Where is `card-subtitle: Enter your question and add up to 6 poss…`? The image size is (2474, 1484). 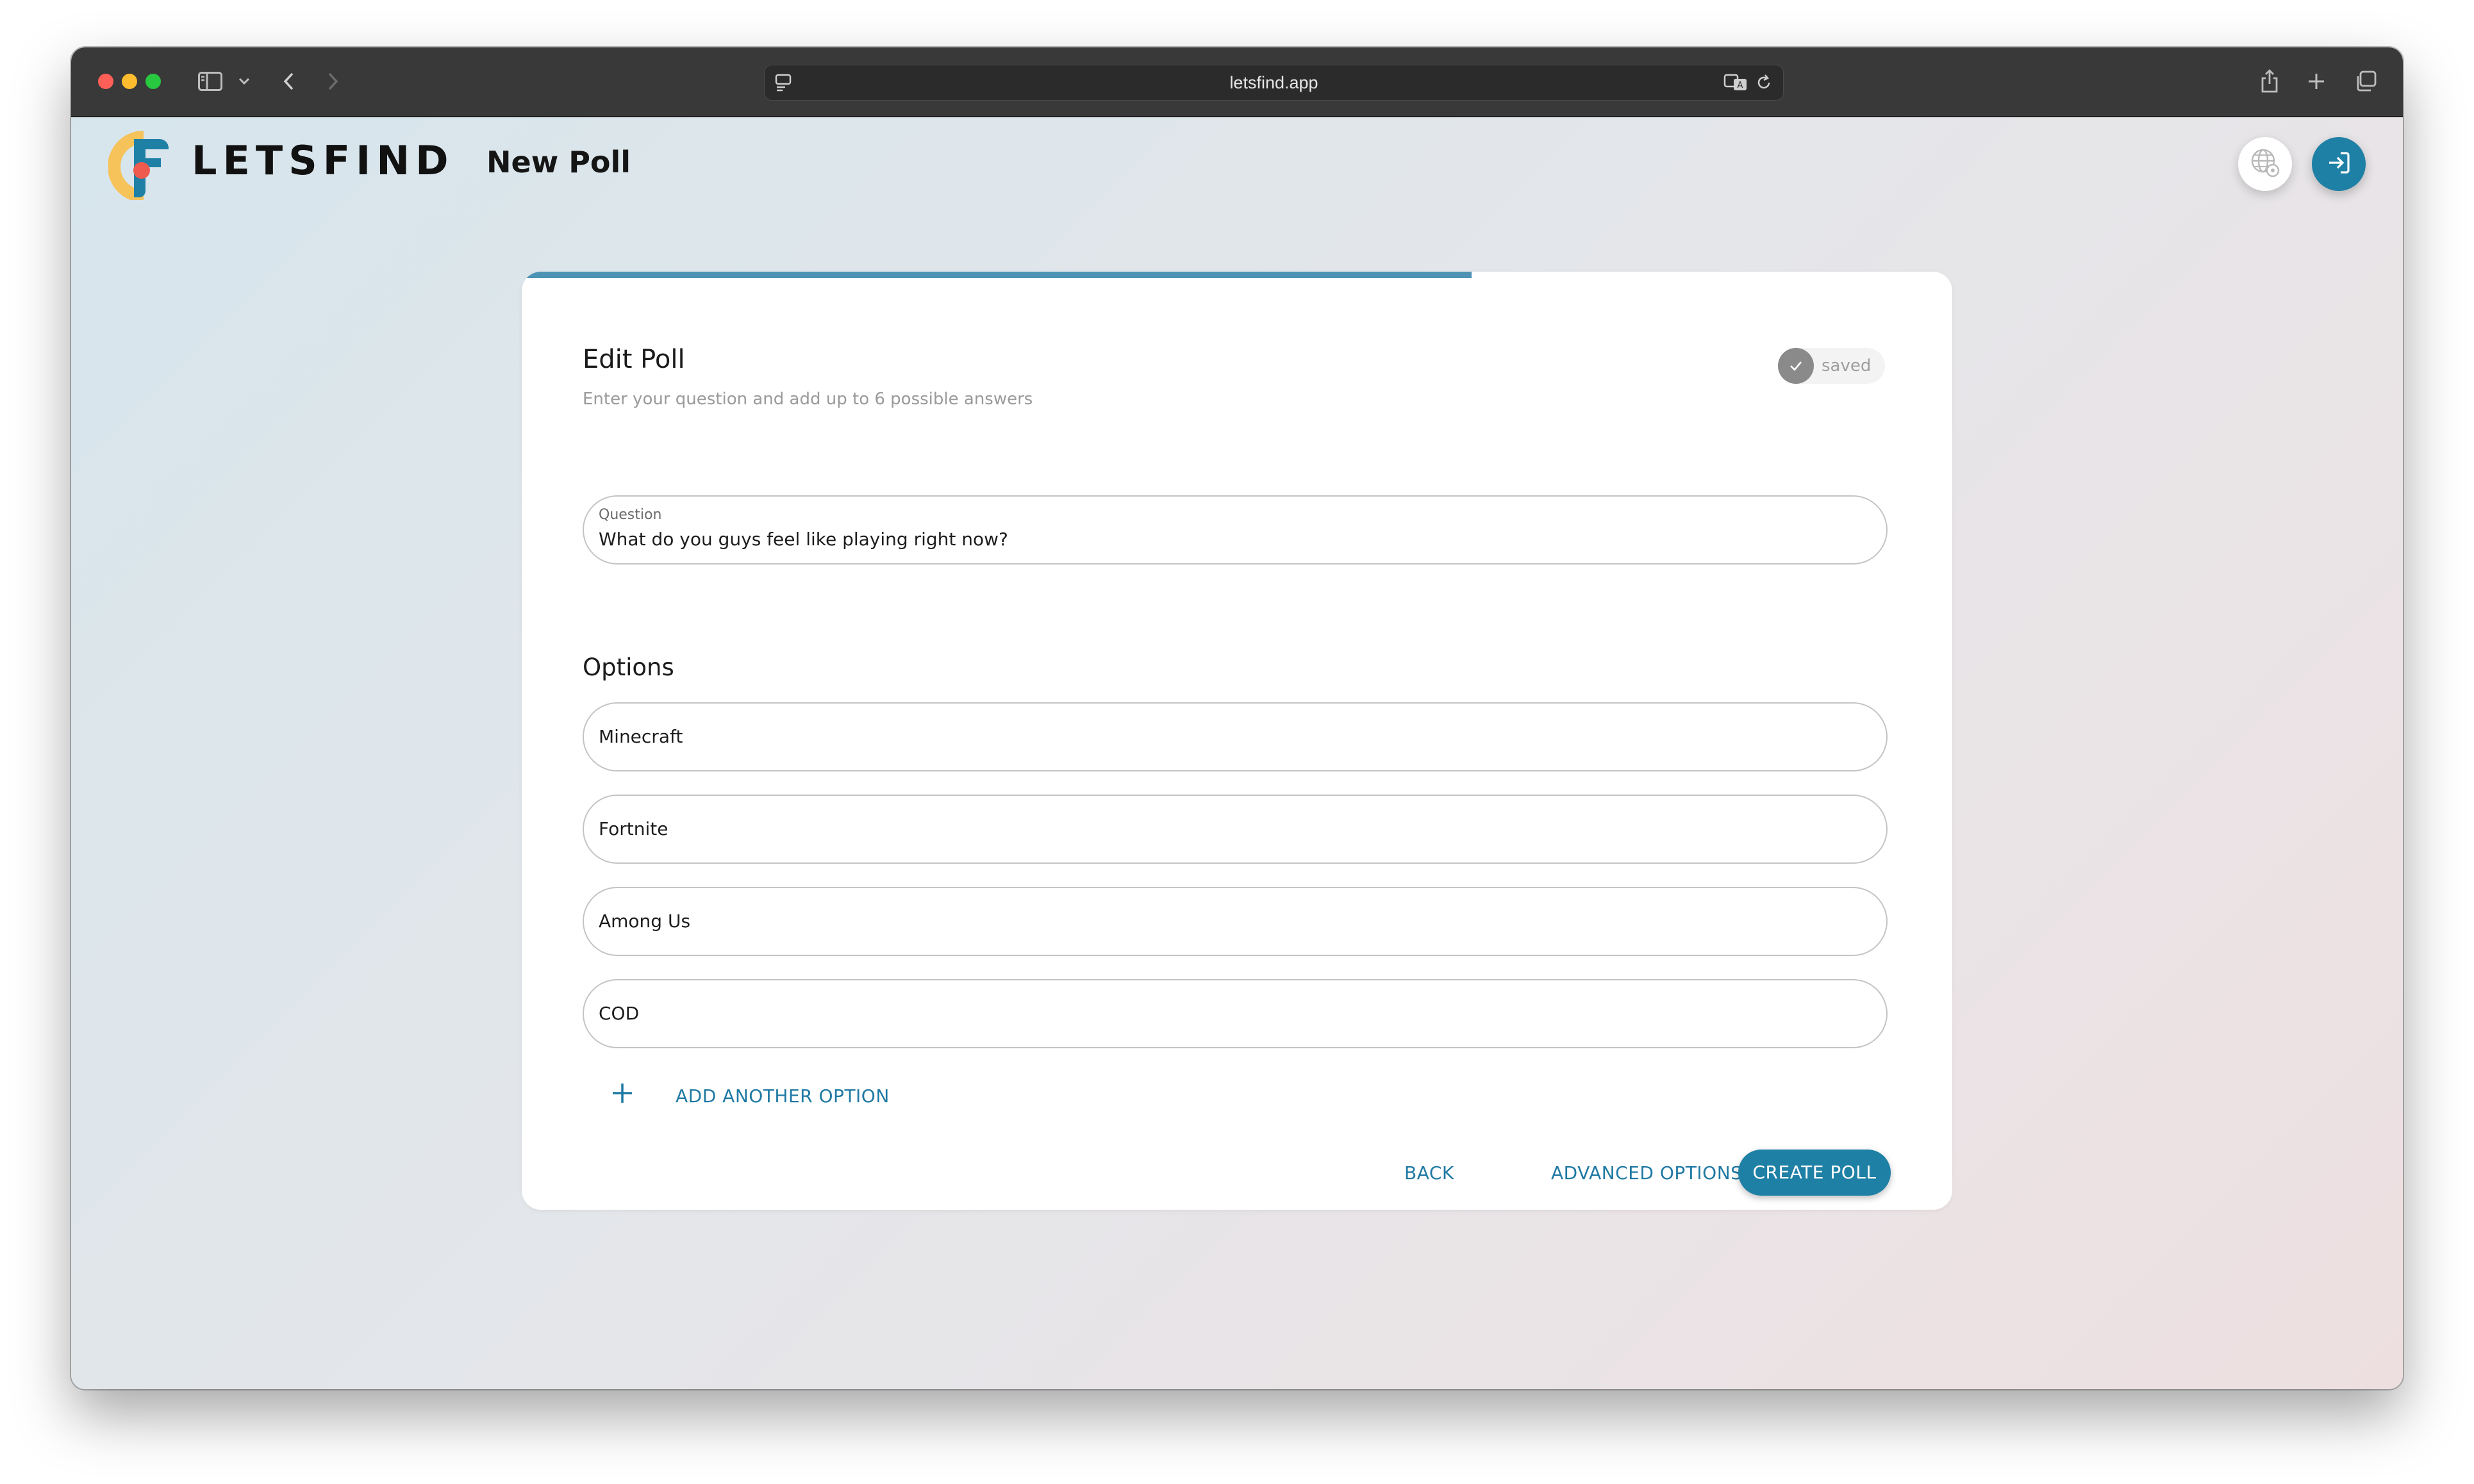
card-subtitle: Enter your question and add up to 6 poss… is located at coordinates (808, 399).